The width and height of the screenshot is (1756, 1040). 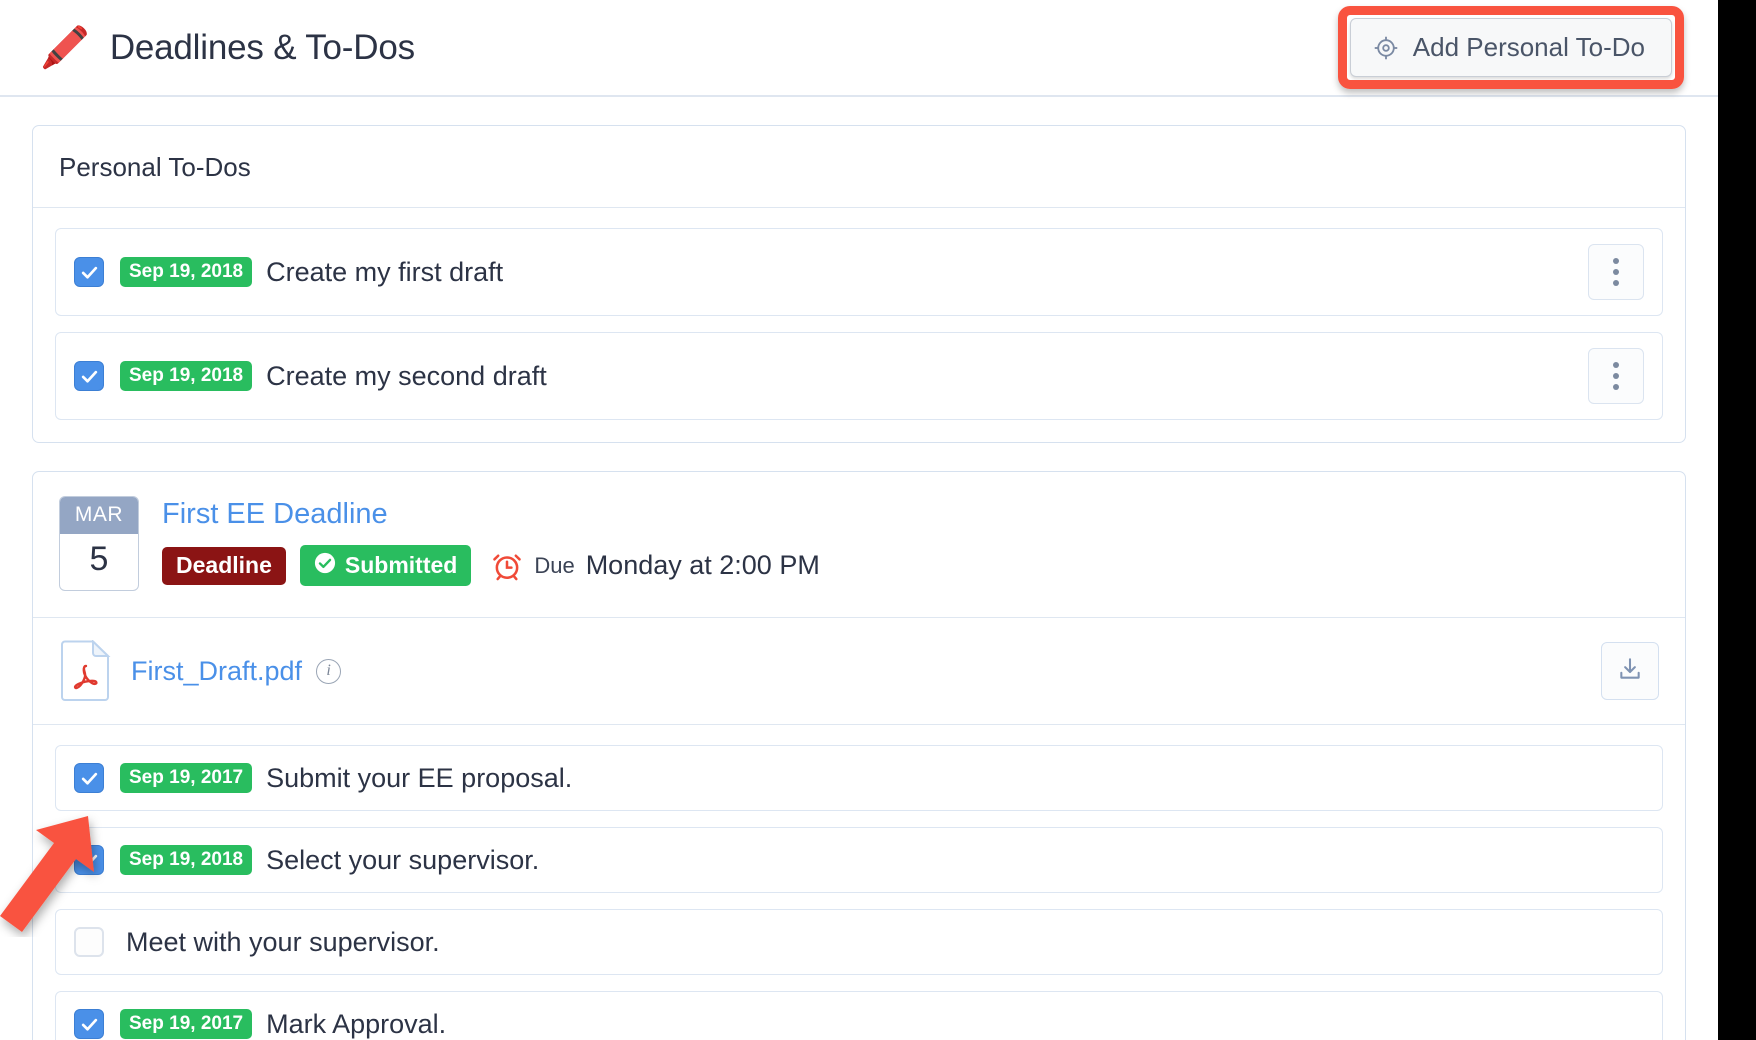 I want to click on page-title: Deadlines & To-Dos, so click(x=262, y=47).